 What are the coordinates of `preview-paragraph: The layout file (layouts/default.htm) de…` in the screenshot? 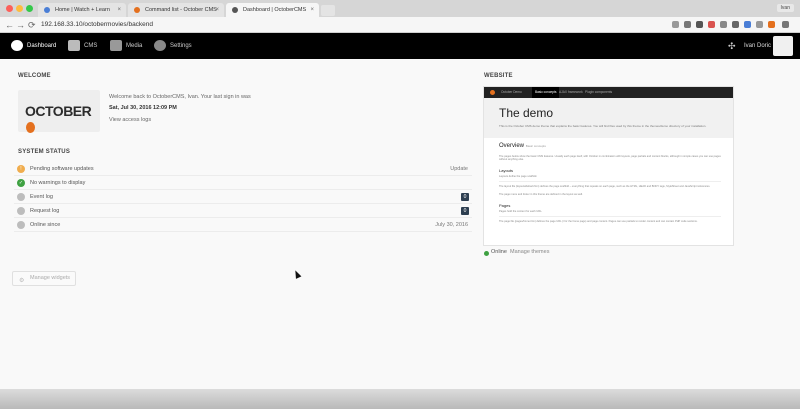 It's located at (605, 186).